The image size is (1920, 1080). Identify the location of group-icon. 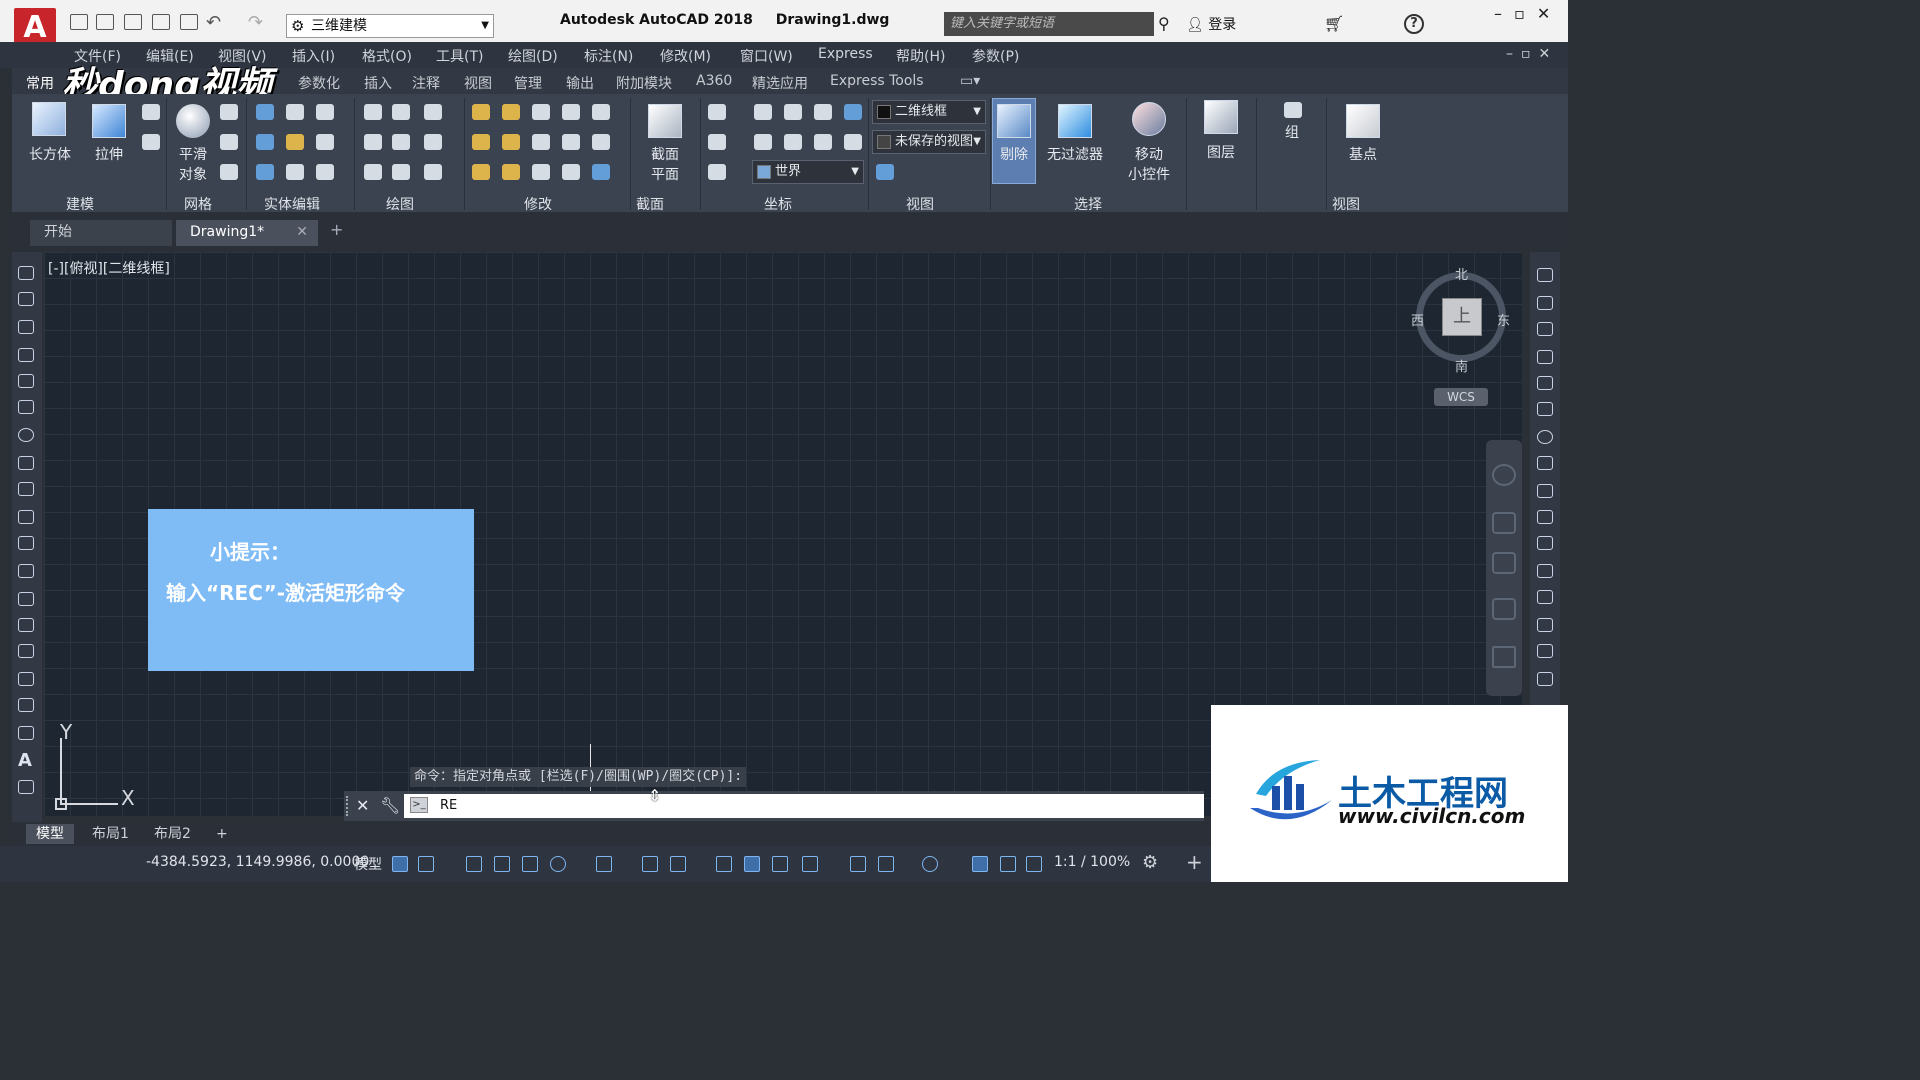
(1293, 110).